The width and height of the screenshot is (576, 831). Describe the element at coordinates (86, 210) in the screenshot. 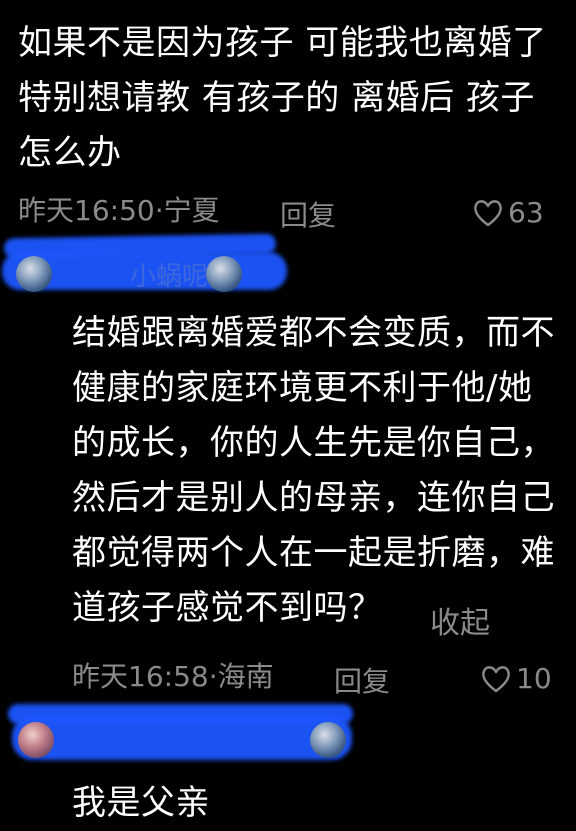

I see `comment-time: 昨天16:50` at that location.